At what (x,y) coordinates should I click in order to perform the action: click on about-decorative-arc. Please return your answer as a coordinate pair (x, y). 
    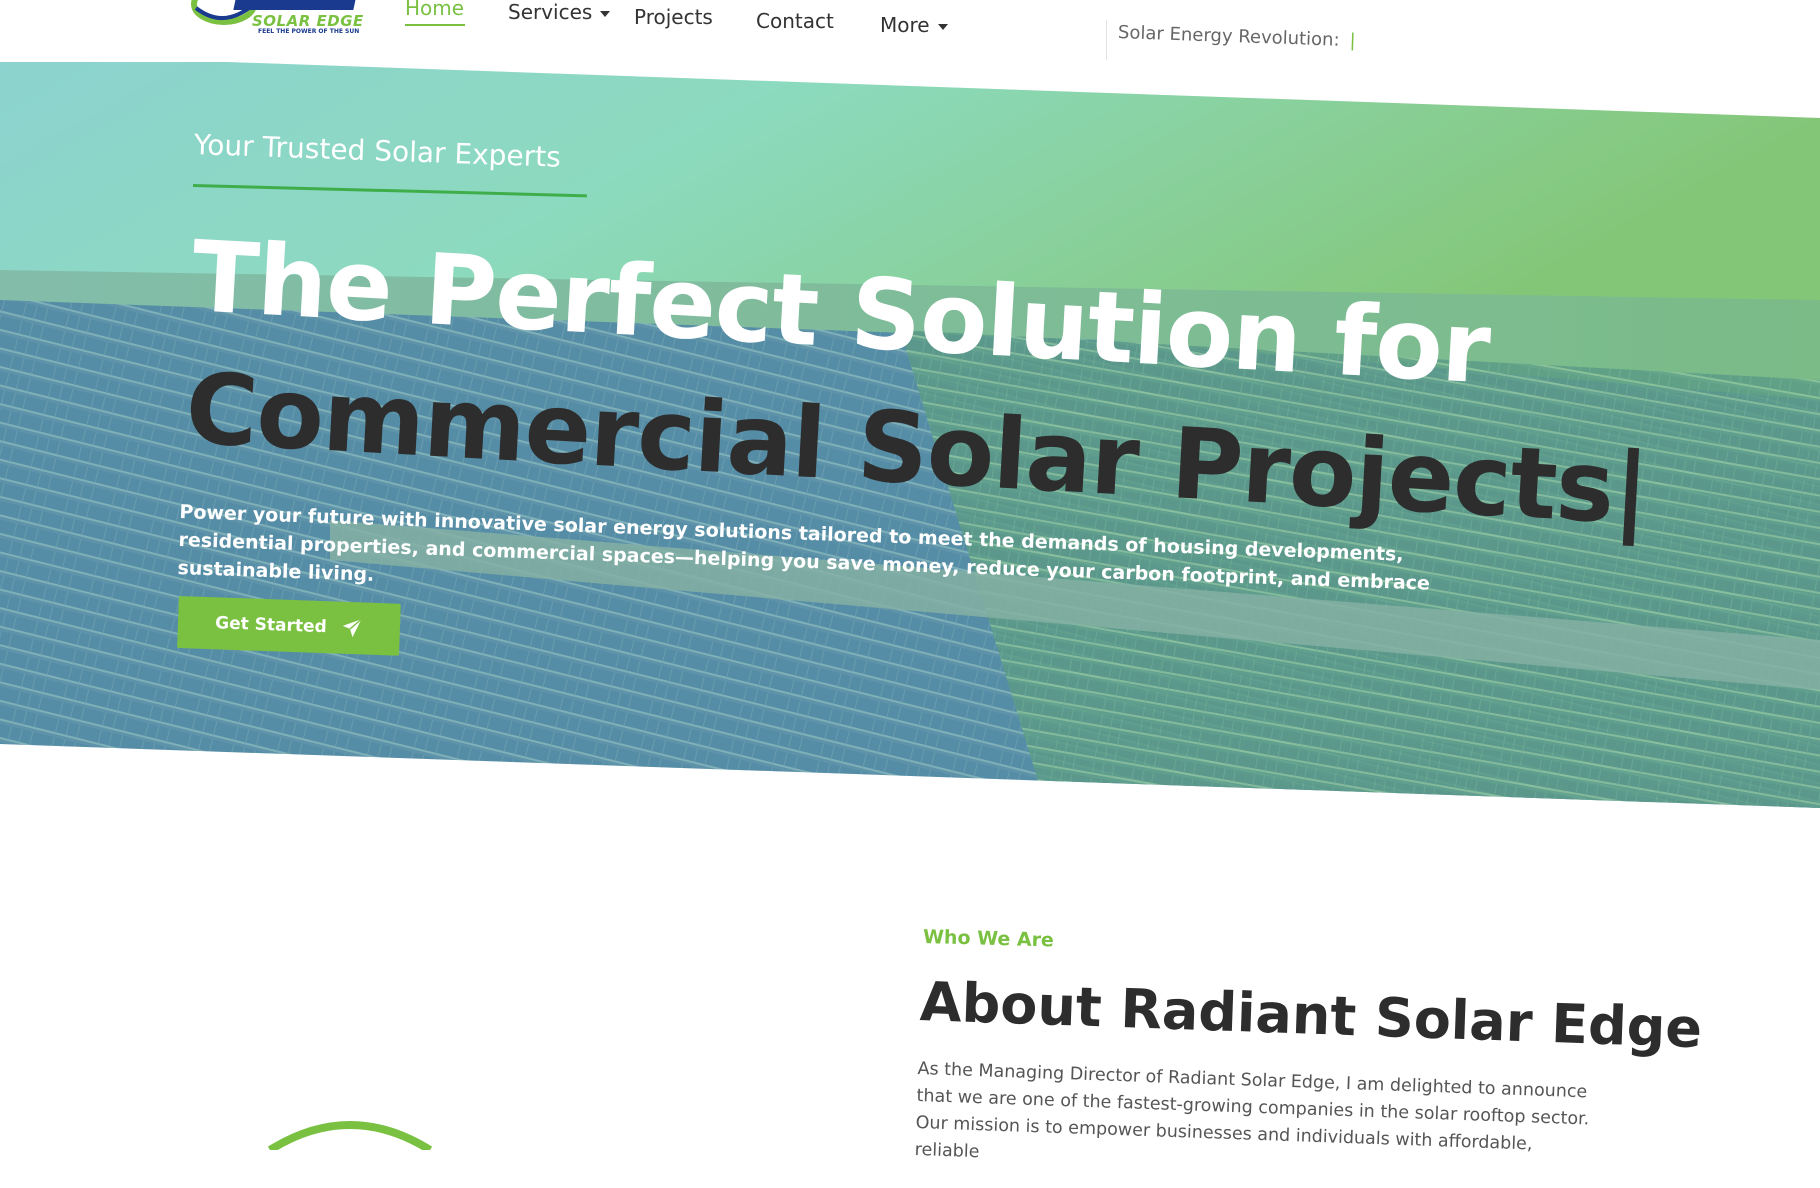
    Looking at the image, I should click on (350, 1130).